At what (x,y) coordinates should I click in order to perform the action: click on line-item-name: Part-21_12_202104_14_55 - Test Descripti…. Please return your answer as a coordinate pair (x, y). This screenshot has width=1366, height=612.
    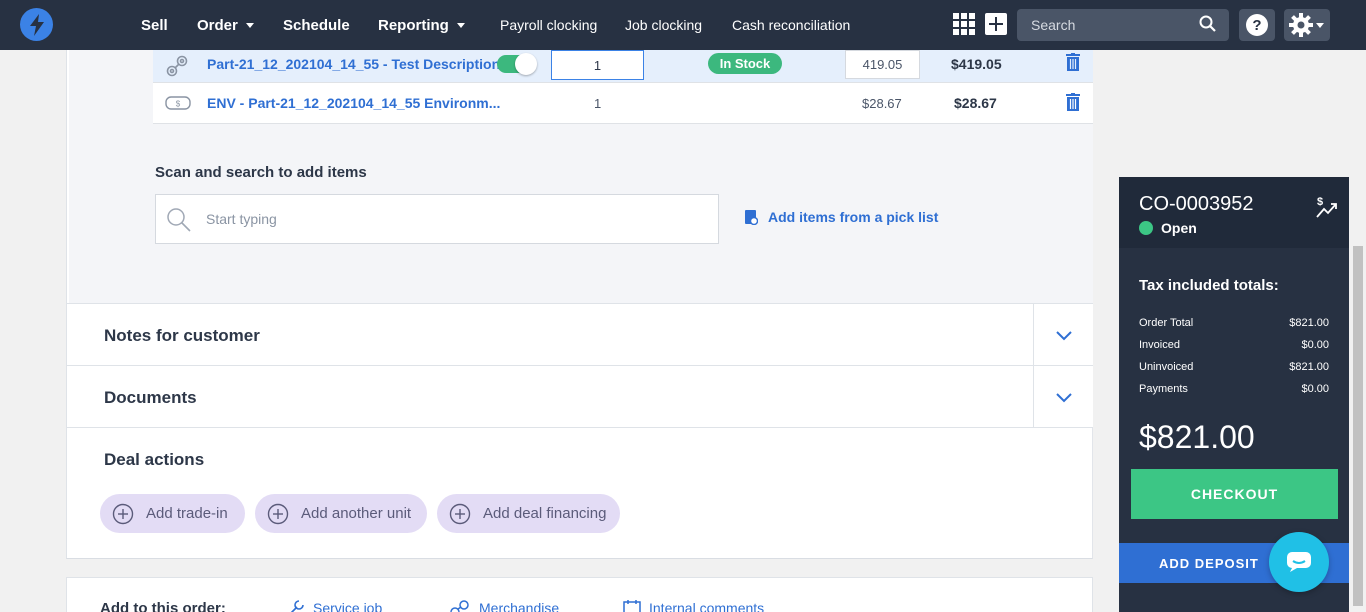
    Looking at the image, I should click on (353, 64).